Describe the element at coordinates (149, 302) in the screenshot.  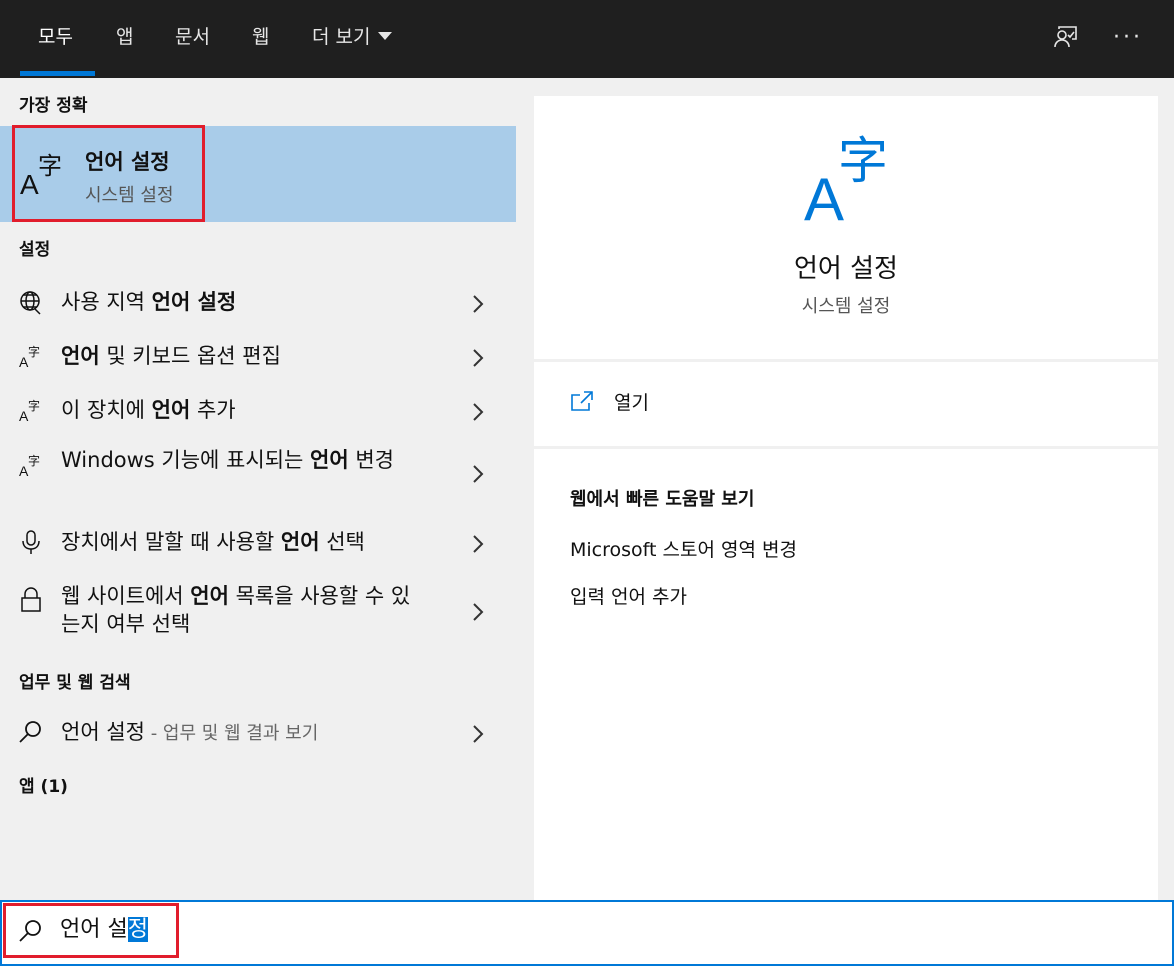
I see `settings-item-label: 사용 지역 언어 설정` at that location.